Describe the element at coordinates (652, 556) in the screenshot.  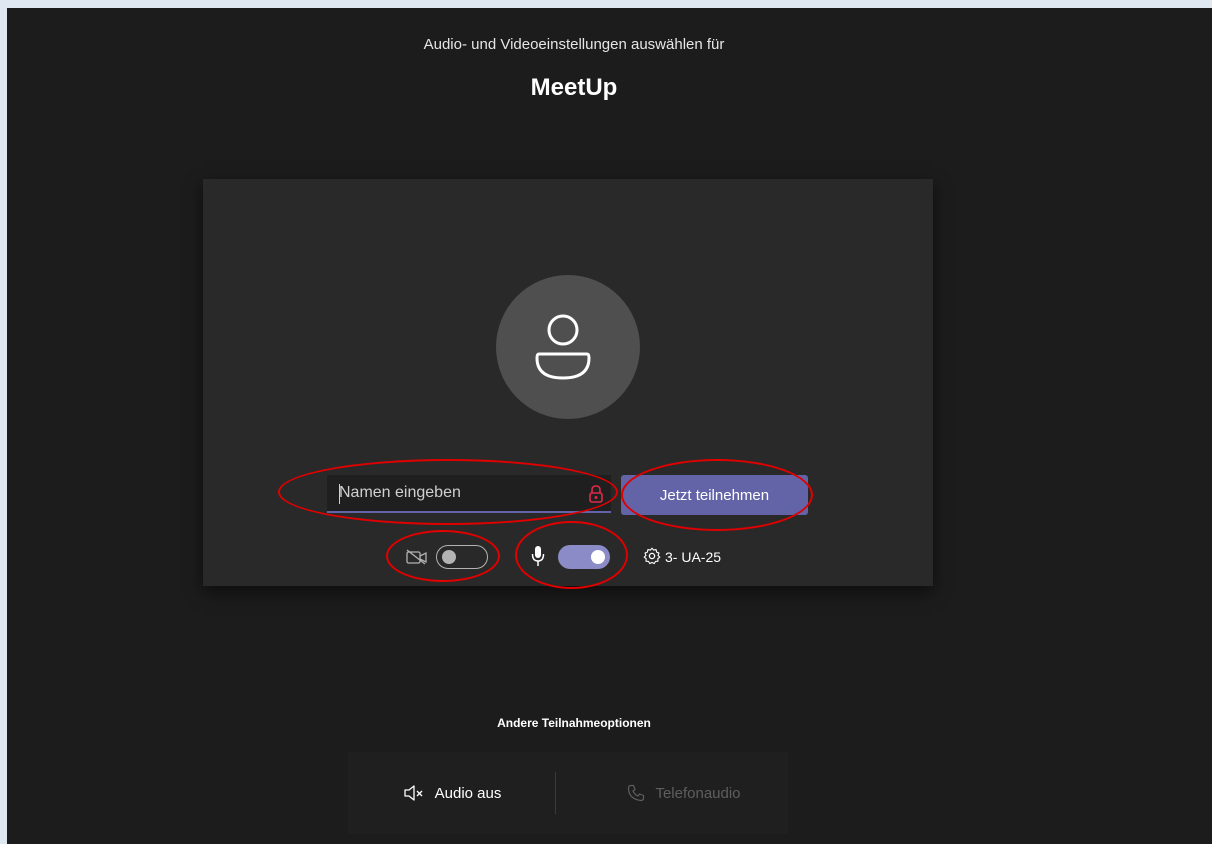
I see `gear-icon` at that location.